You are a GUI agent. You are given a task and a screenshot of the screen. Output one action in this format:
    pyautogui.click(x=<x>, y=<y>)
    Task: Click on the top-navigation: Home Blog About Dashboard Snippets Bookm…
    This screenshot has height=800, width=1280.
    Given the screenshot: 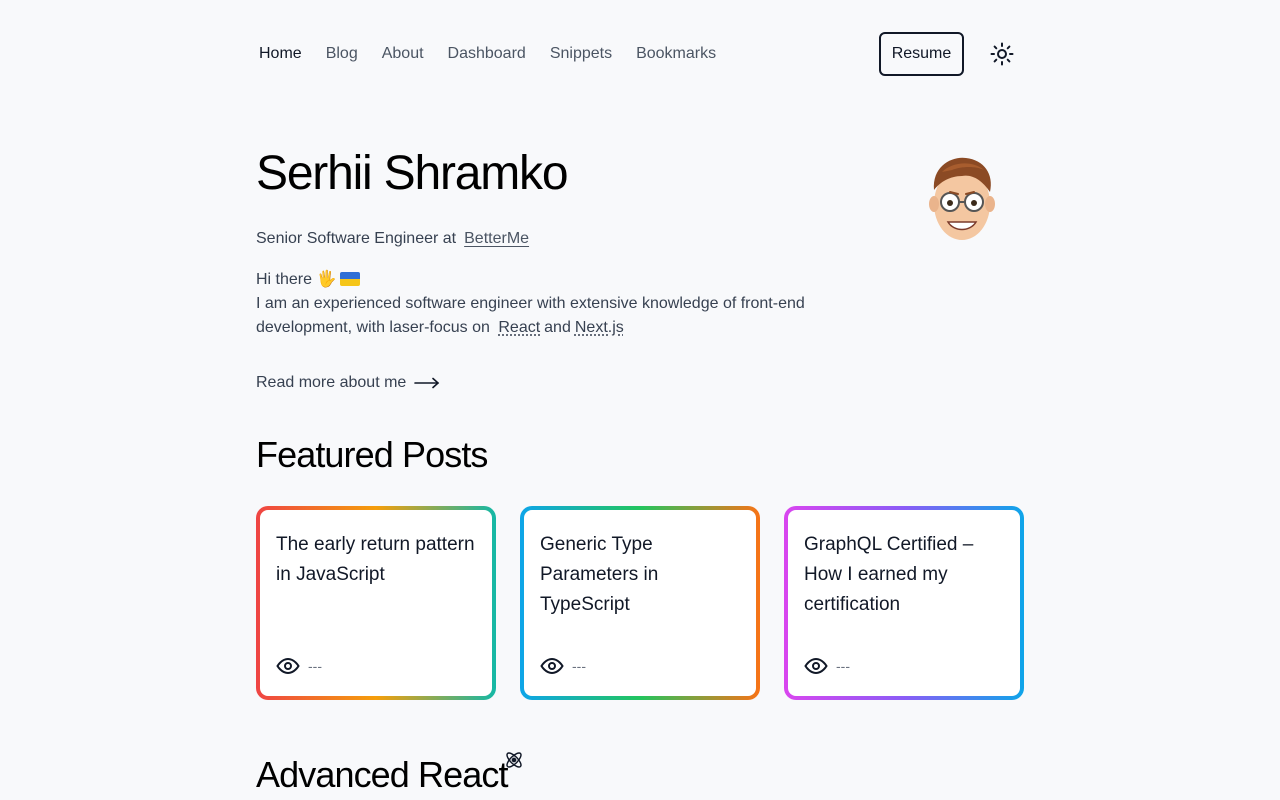 What is the action you would take?
    pyautogui.click(x=640, y=54)
    